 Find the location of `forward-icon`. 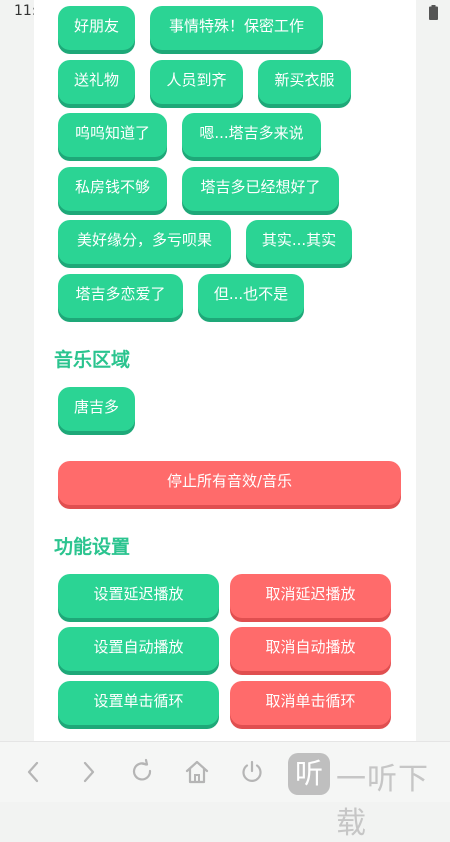

forward-icon is located at coordinates (88, 772).